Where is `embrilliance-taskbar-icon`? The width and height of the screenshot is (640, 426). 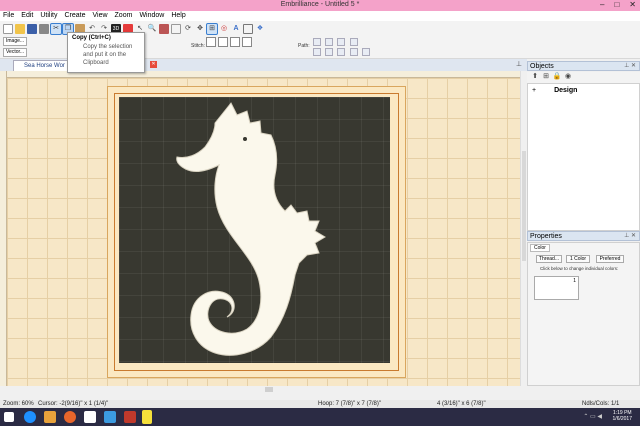
embrilliance-taskbar-icon is located at coordinates (147, 417).